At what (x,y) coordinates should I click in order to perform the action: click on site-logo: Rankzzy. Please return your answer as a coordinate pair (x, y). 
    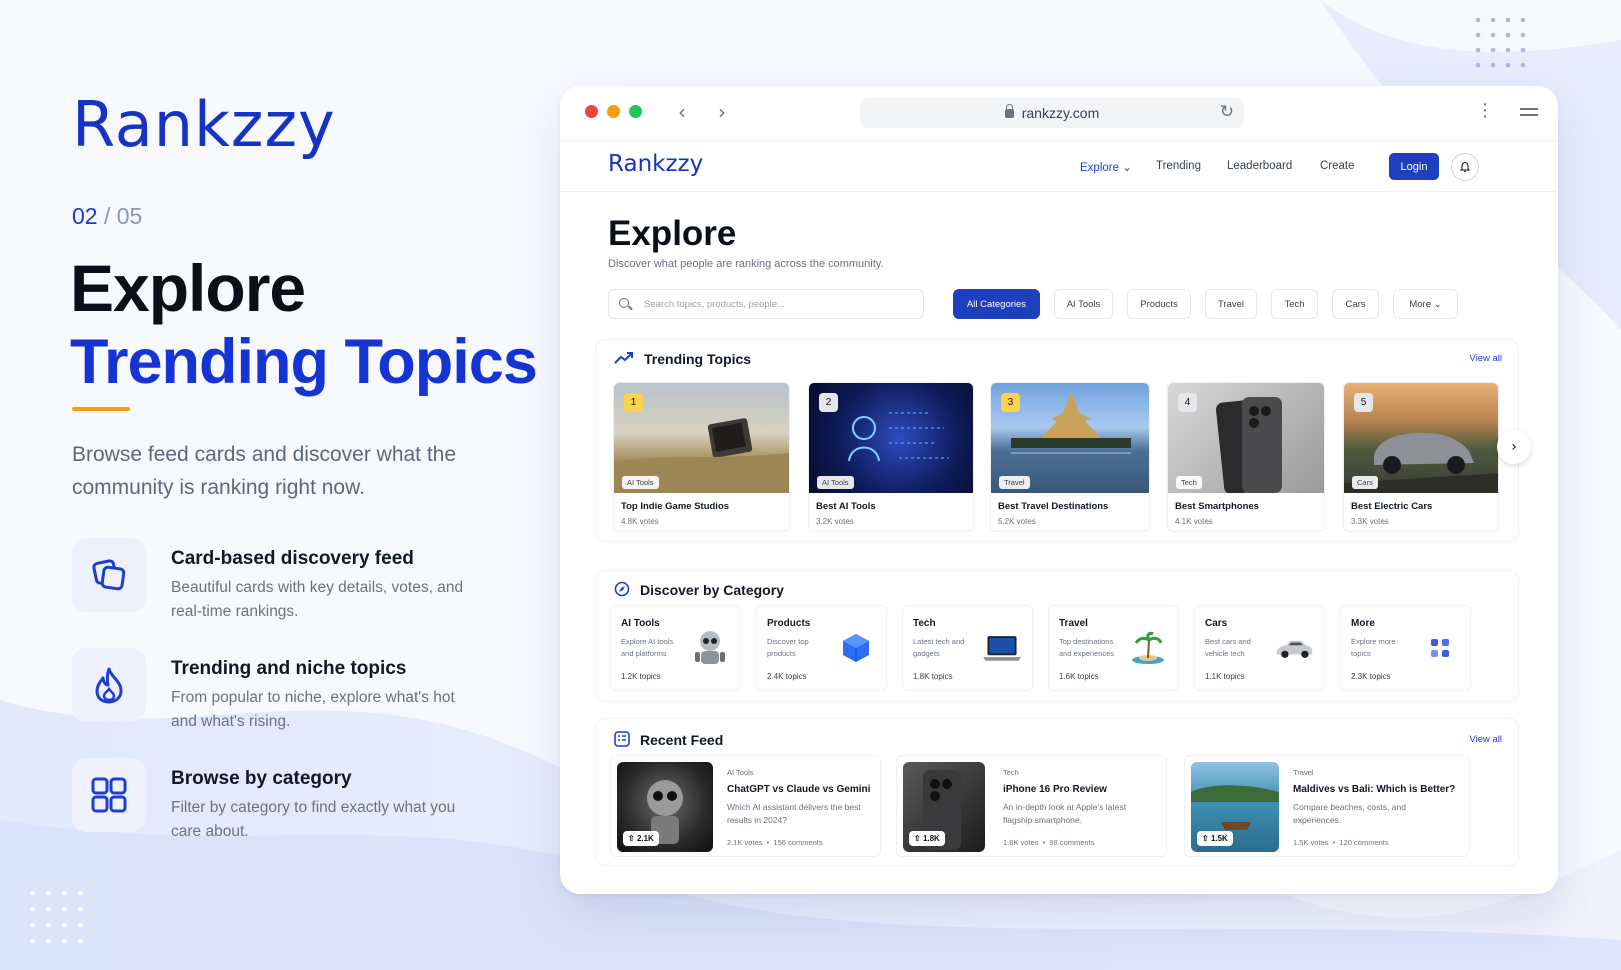
    Looking at the image, I should click on (655, 164).